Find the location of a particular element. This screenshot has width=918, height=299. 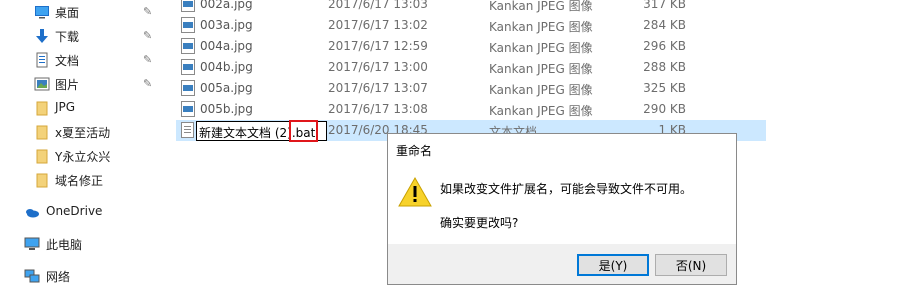

nav-item-label: 桌面 is located at coordinates (67, 13).